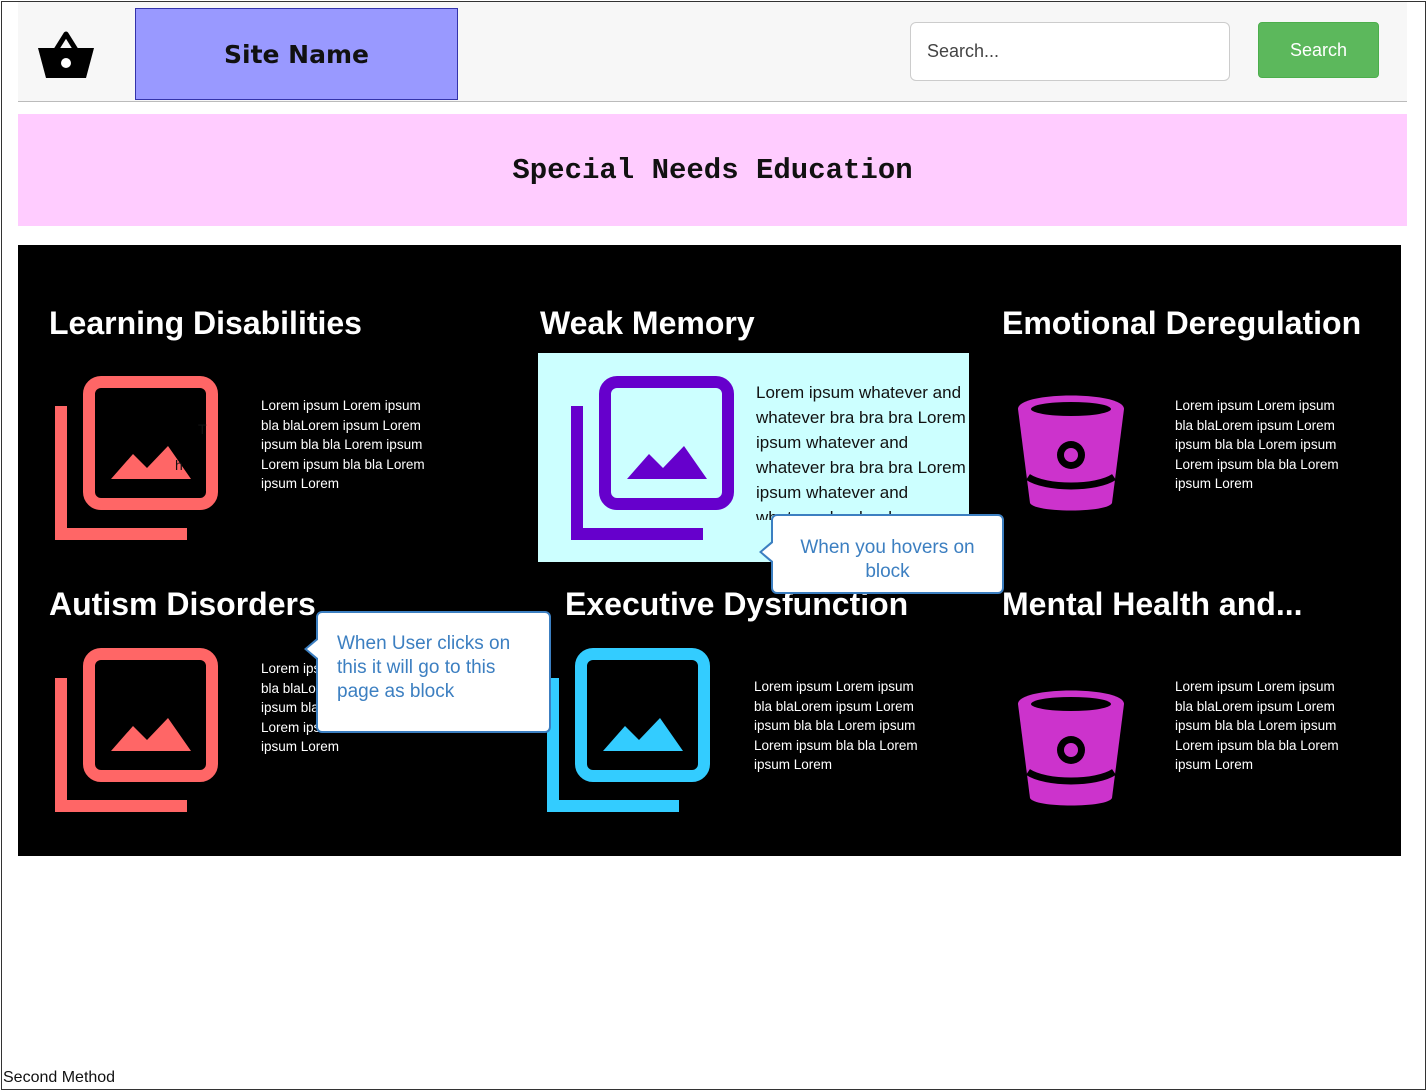 The image size is (1427, 1090). I want to click on page-title: Special Needs Education, so click(712, 170).